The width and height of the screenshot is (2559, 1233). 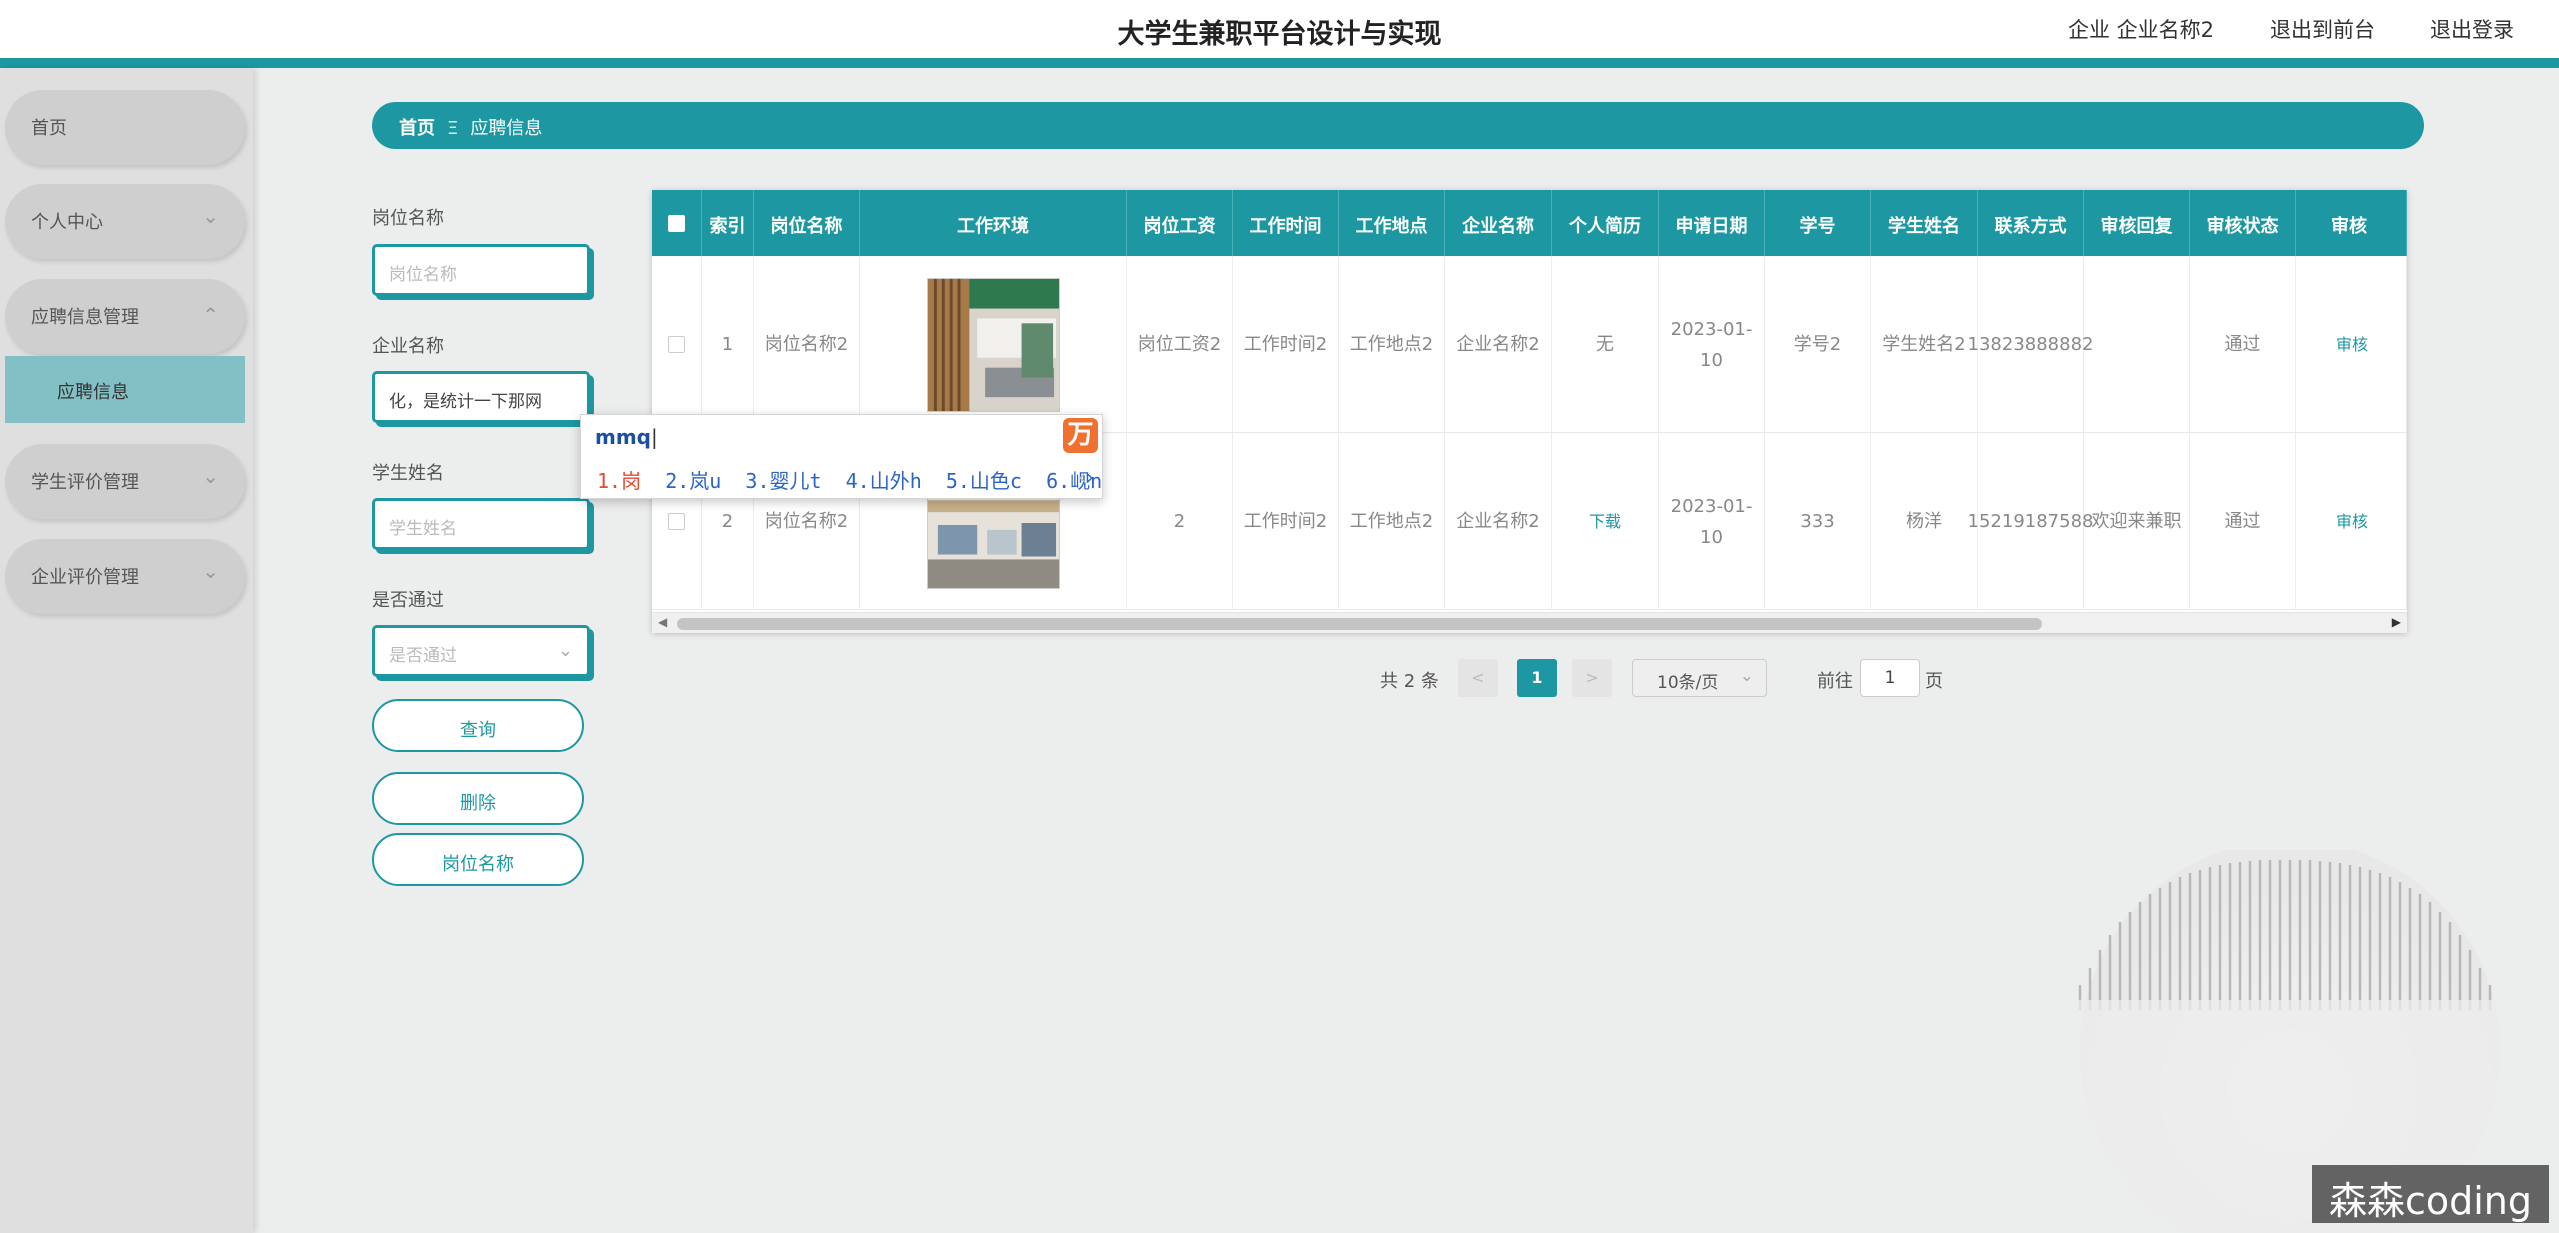 What do you see at coordinates (1818, 344) in the screenshot?
I see `student-id-cell: 学号2` at bounding box center [1818, 344].